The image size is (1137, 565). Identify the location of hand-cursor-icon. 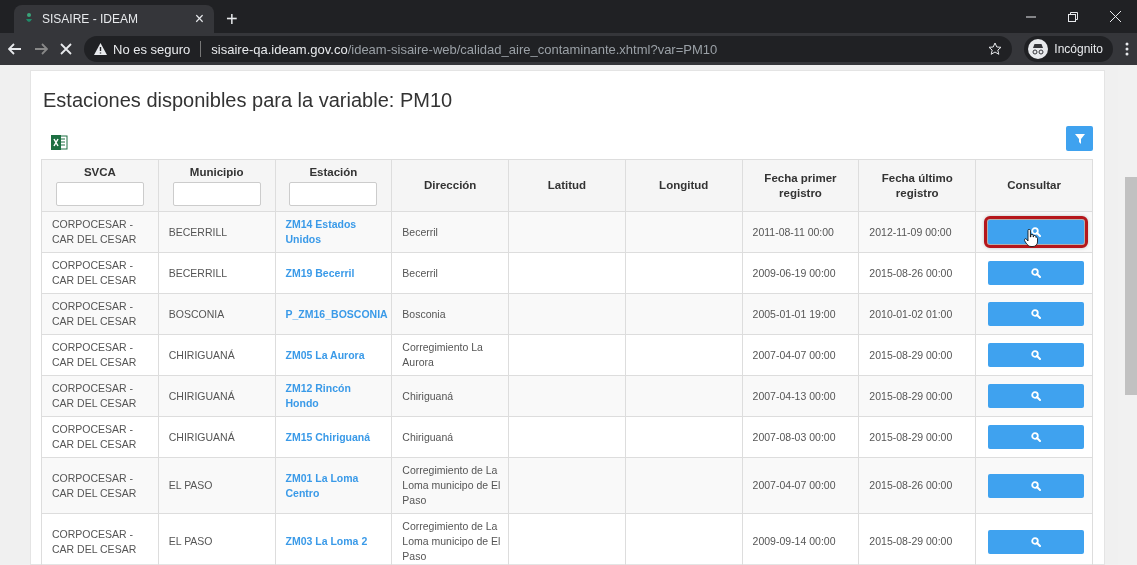
(1030, 238).